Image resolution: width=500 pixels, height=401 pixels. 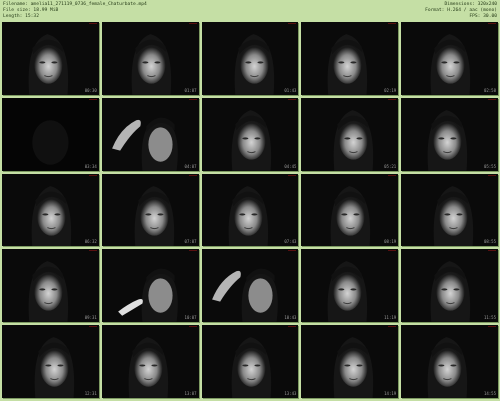 I want to click on thumbnail-frame: 03:34, so click(x=50, y=134).